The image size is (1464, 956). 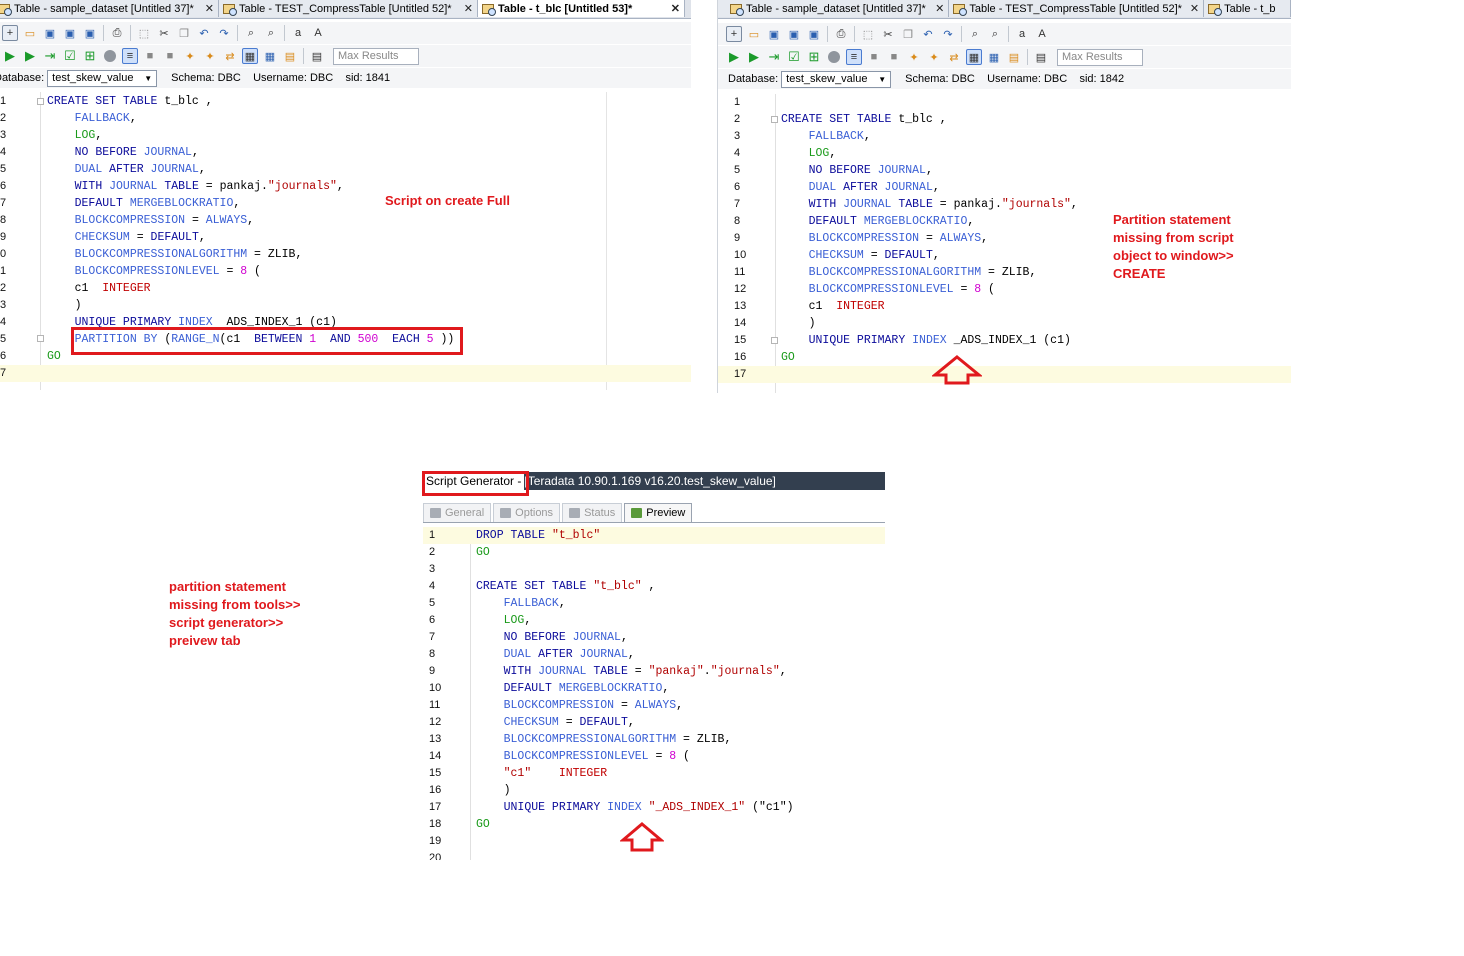 What do you see at coordinates (834, 8) in the screenshot?
I see `tab-sample-dataset: Table - sample_dataset [Untitled 37]* ✕` at bounding box center [834, 8].